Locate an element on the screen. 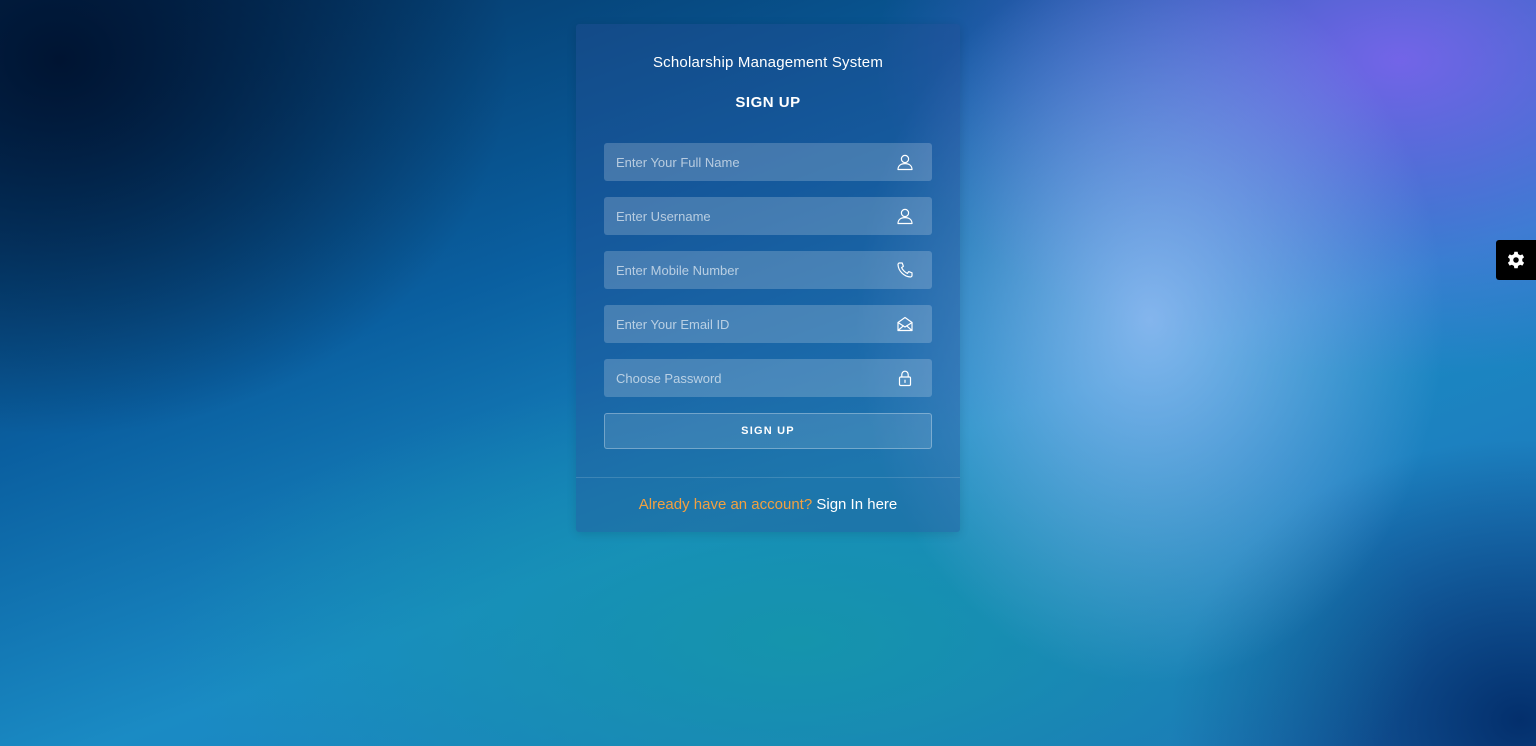 Image resolution: width=1536 pixels, height=746 pixels. form-heading: SIGN UP is located at coordinates (768, 102).